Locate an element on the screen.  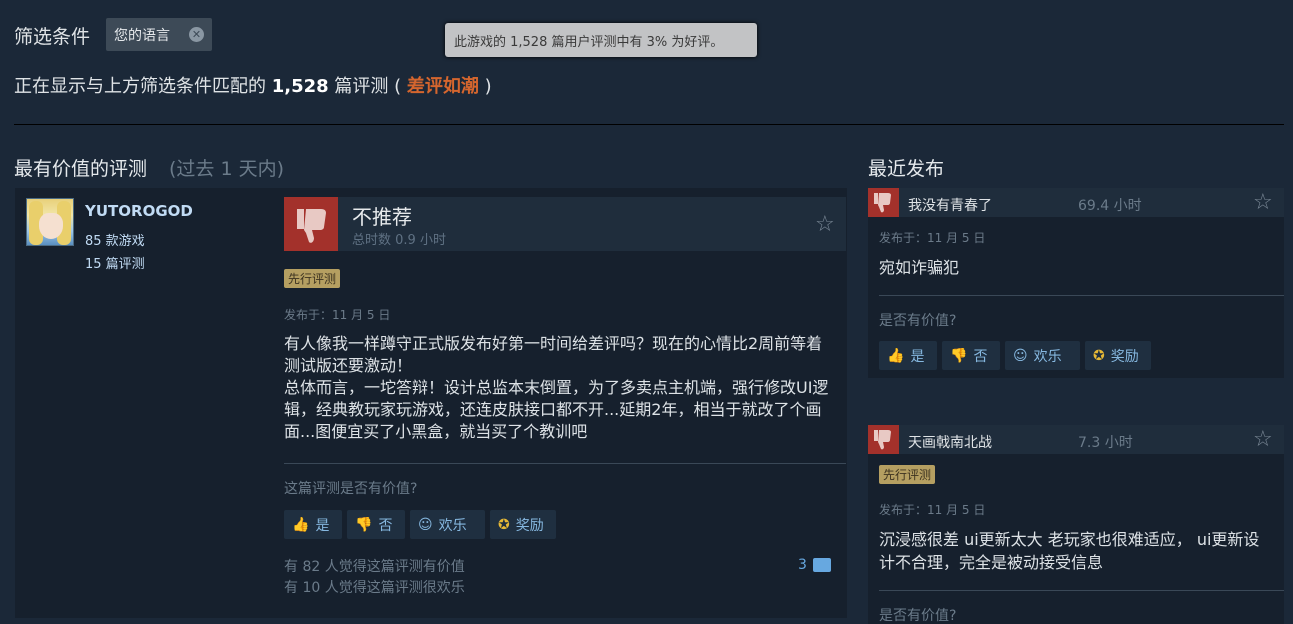
play-hours: 总时数 0.9 小时 is located at coordinates (399, 240).